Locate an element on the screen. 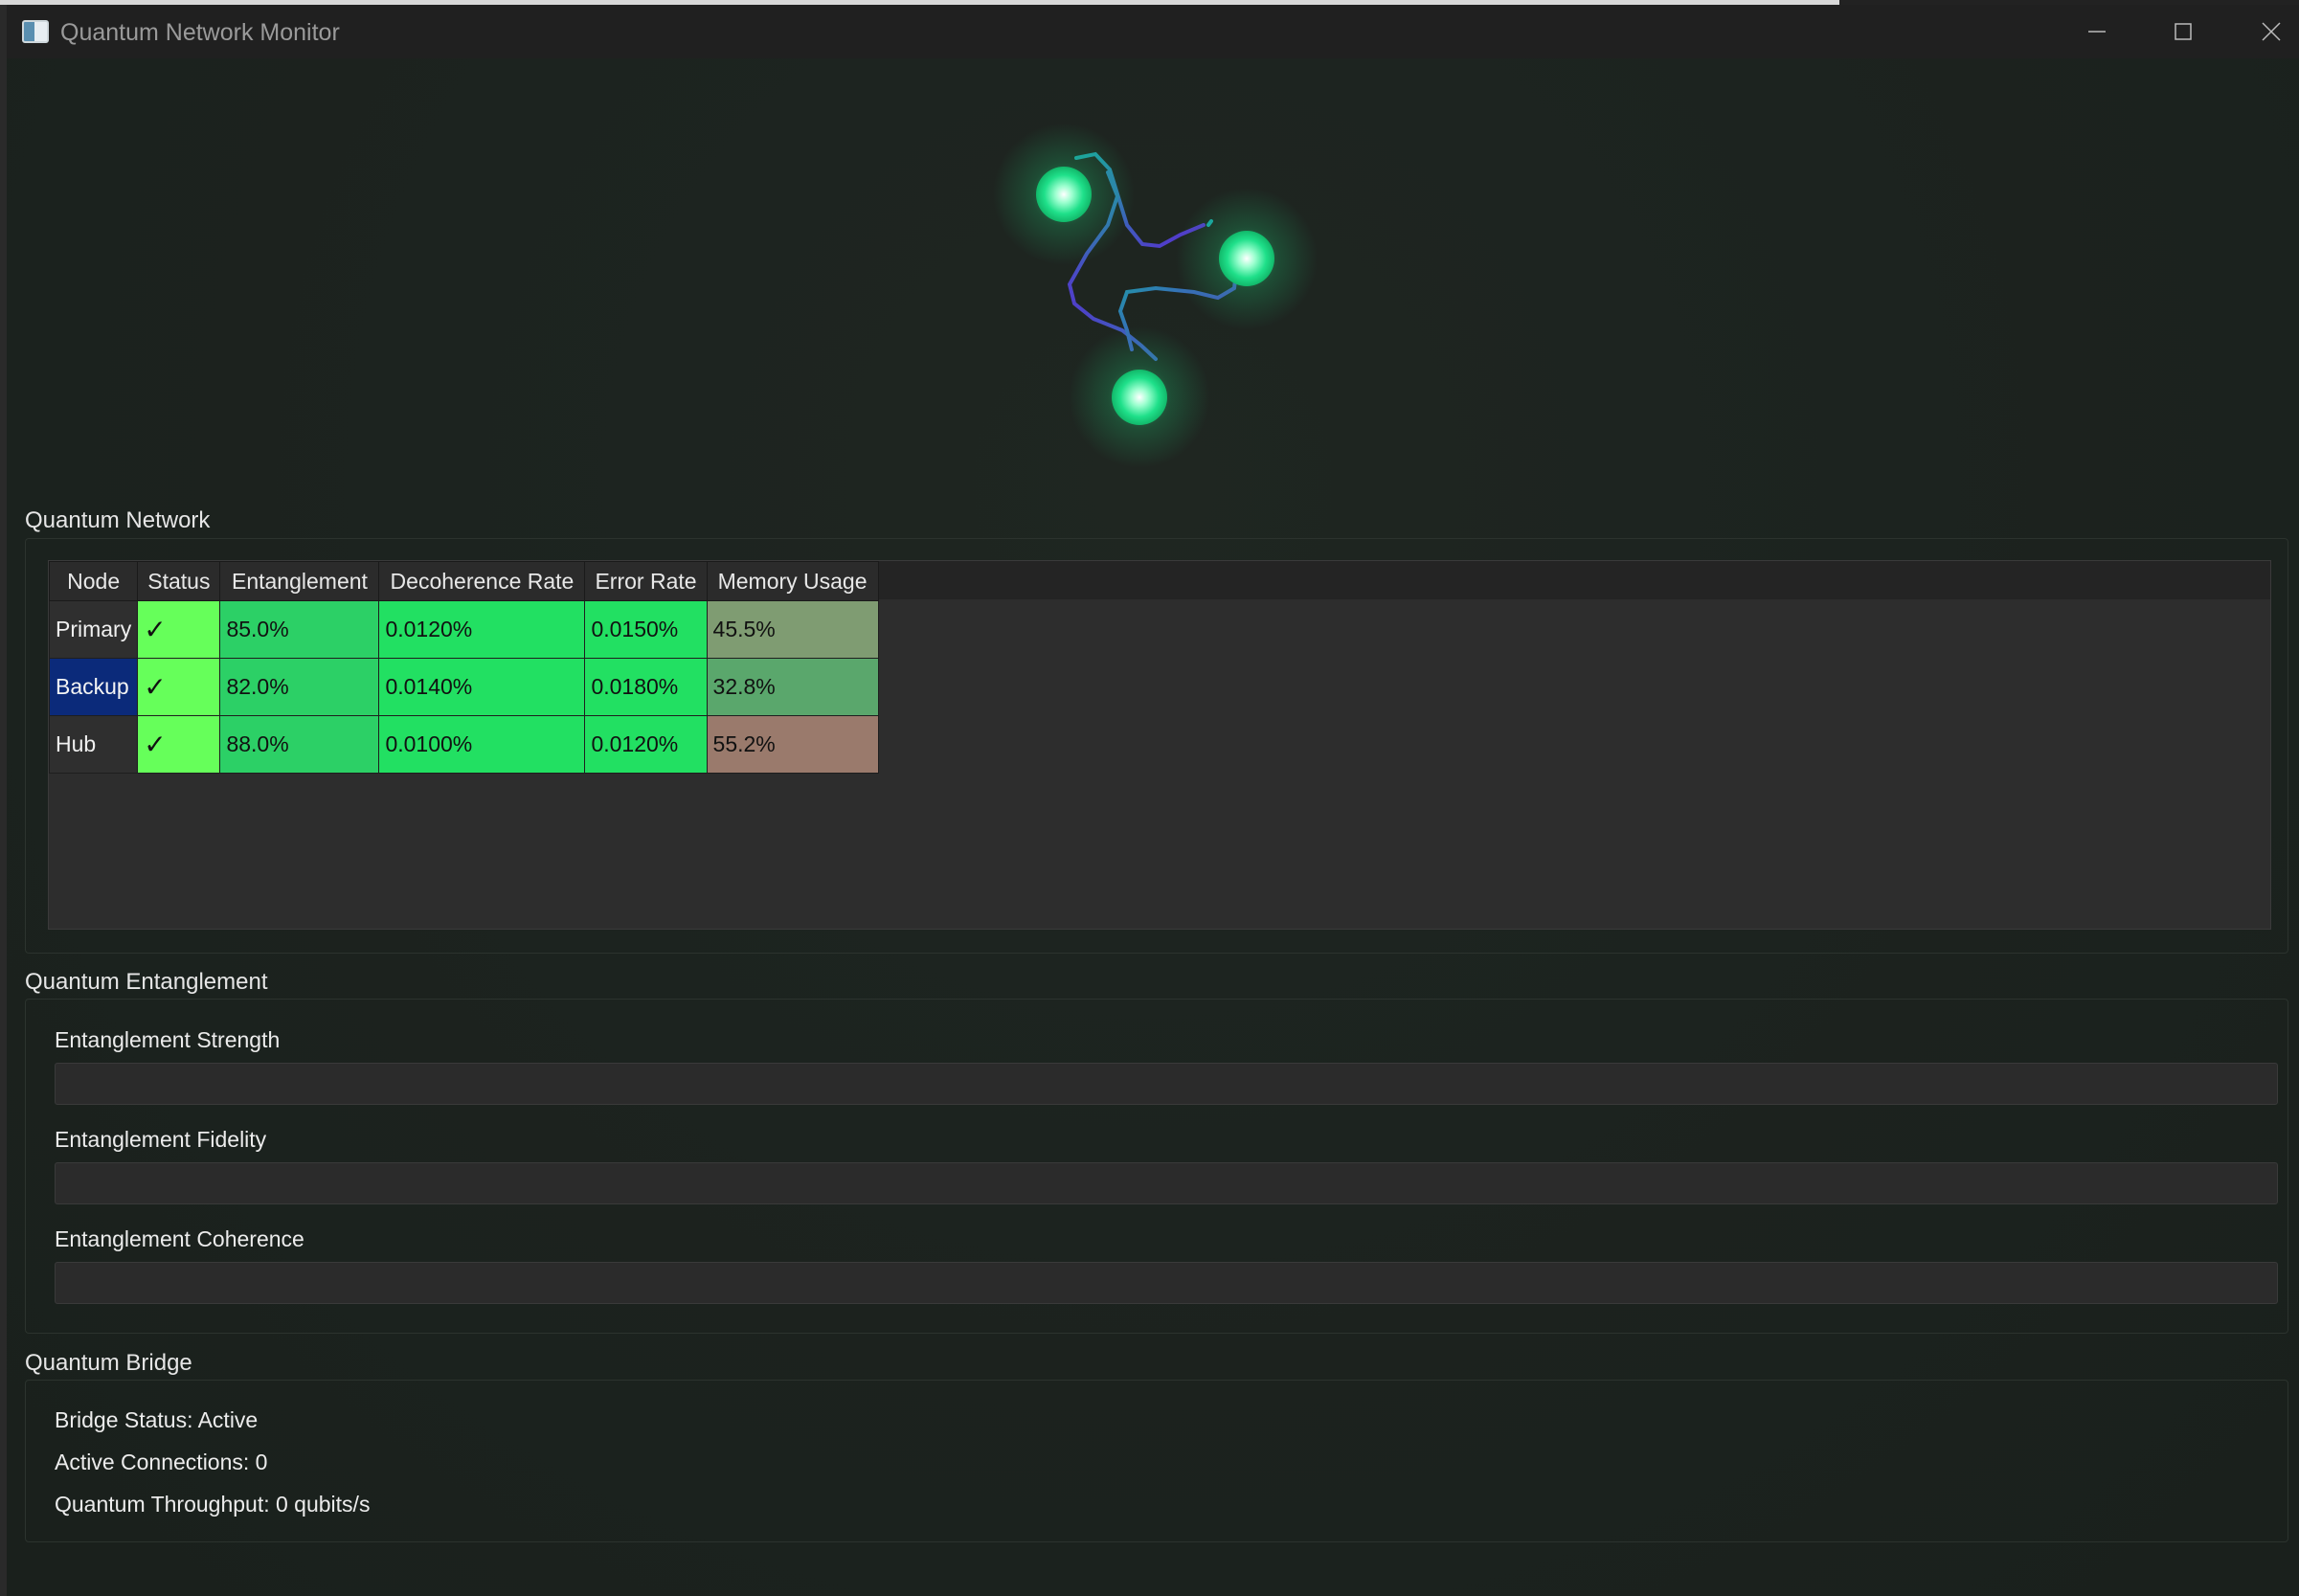 The width and height of the screenshot is (2299, 1596). cell-error-rate: 0.0180% is located at coordinates (646, 687).